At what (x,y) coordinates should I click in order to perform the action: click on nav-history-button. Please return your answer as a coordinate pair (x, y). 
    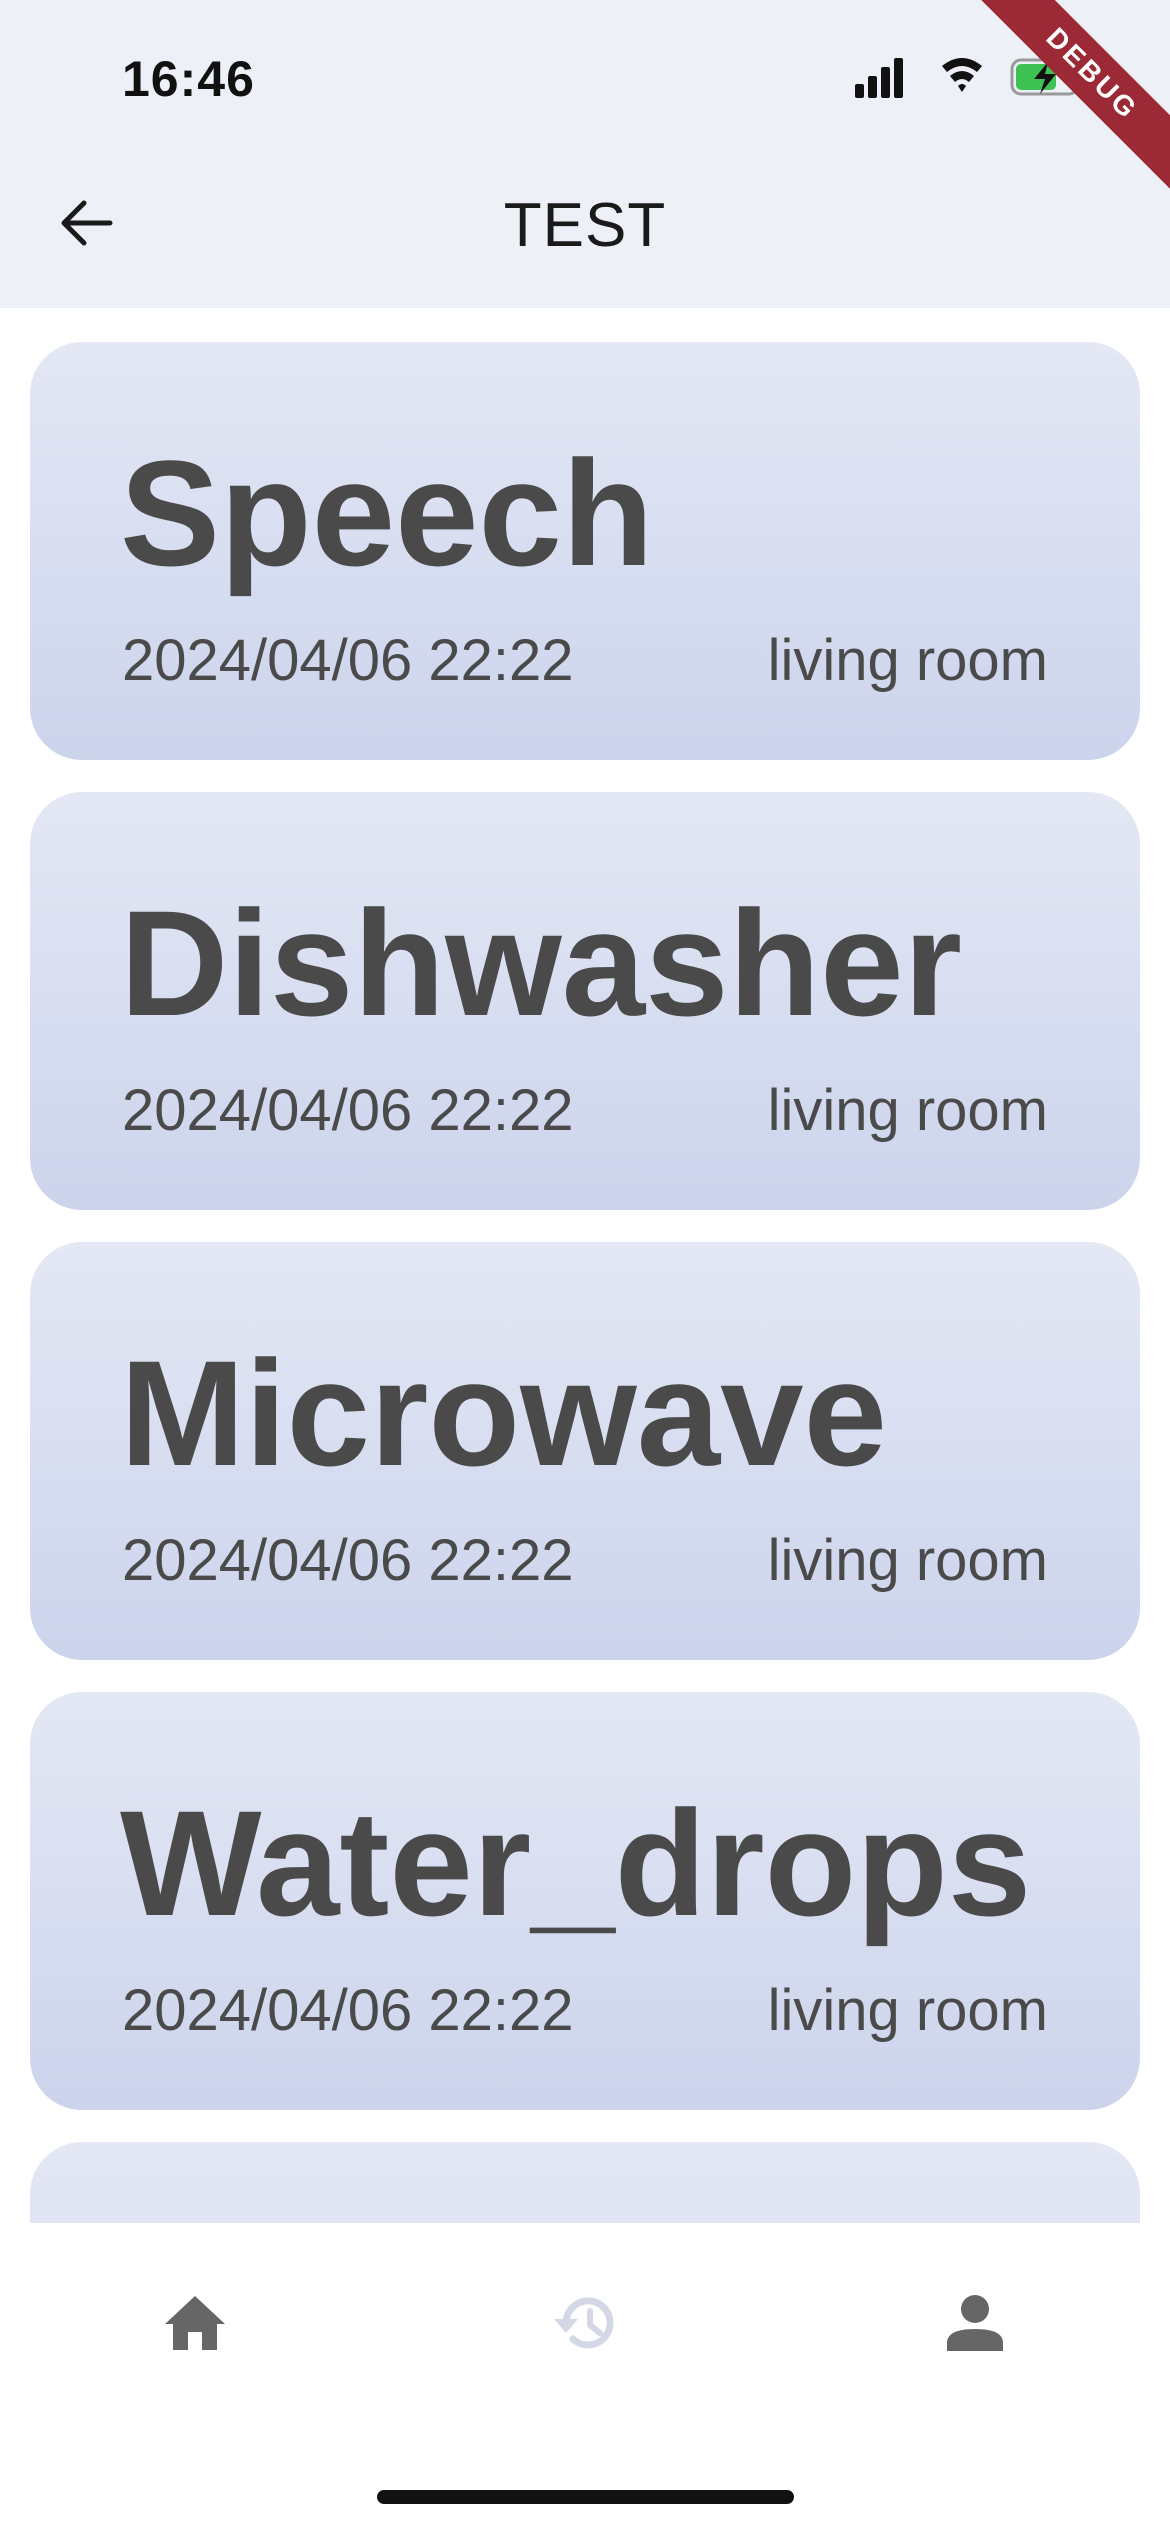
    Looking at the image, I should click on (585, 2323).